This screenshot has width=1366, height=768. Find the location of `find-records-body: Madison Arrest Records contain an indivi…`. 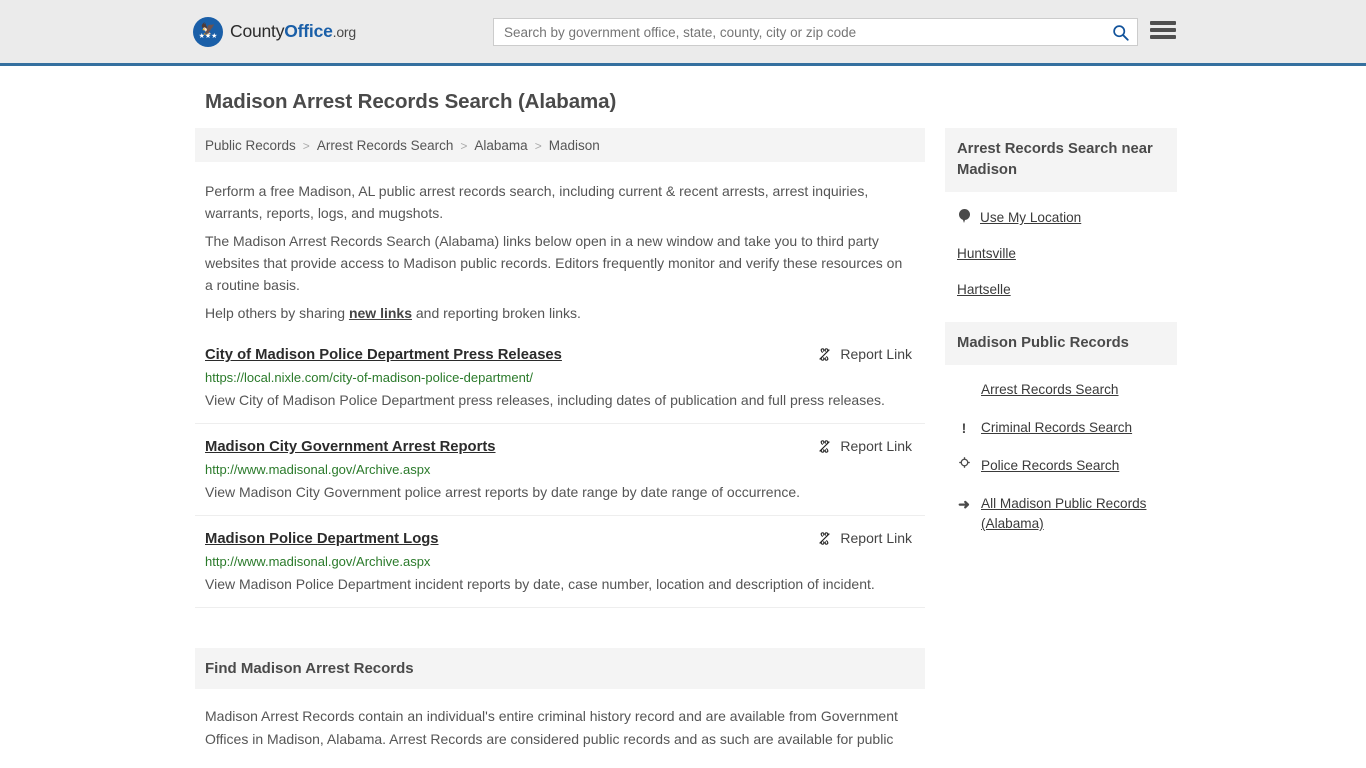

find-records-body: Madison Arrest Records contain an indivi… is located at coordinates (551, 727).